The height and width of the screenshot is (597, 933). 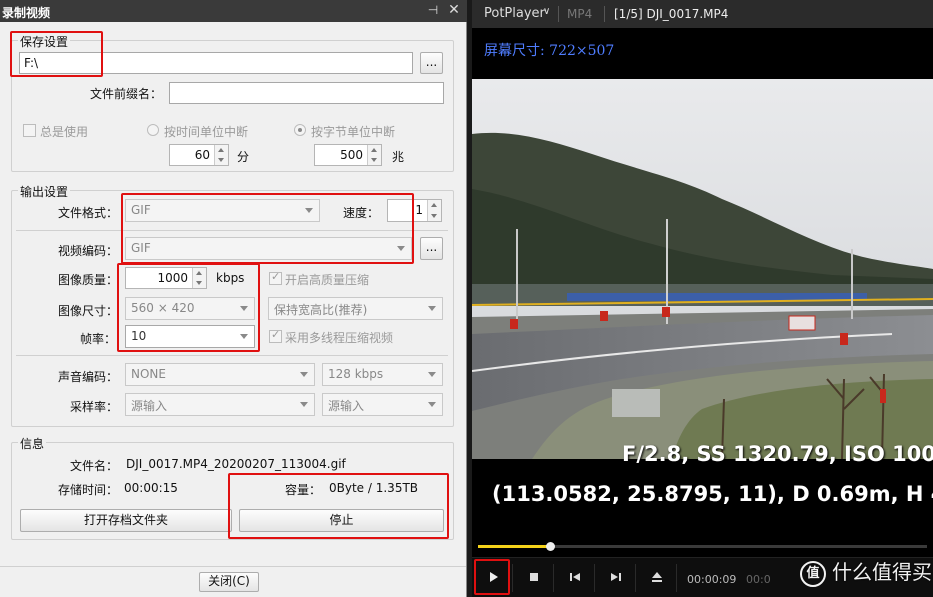 What do you see at coordinates (94, 466) in the screenshot?
I see `filename-label: 文件名：` at bounding box center [94, 466].